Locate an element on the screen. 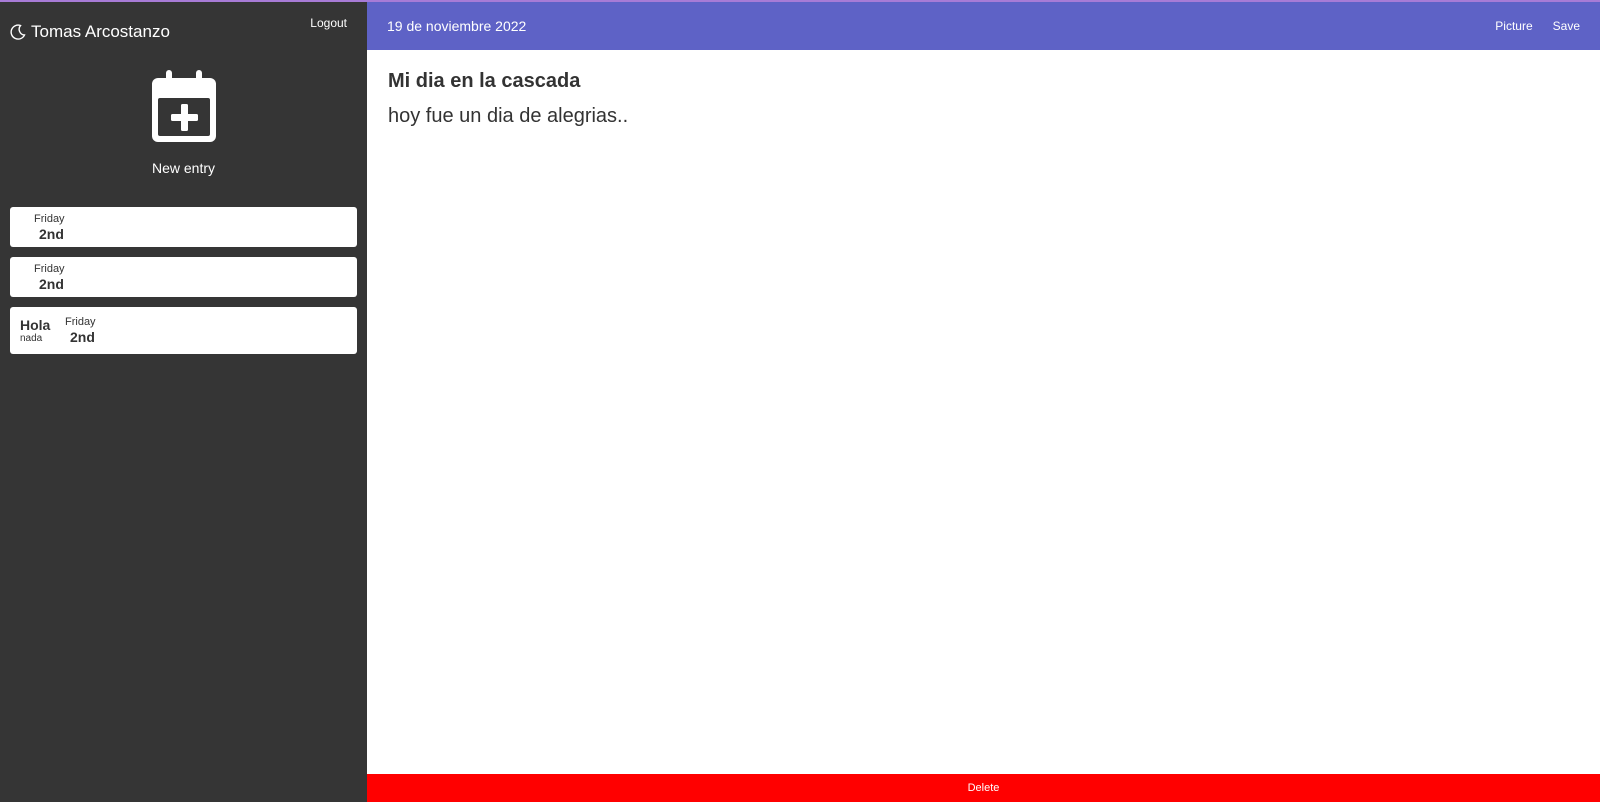 The width and height of the screenshot is (1600, 802). delete-button: Delete is located at coordinates (983, 788).